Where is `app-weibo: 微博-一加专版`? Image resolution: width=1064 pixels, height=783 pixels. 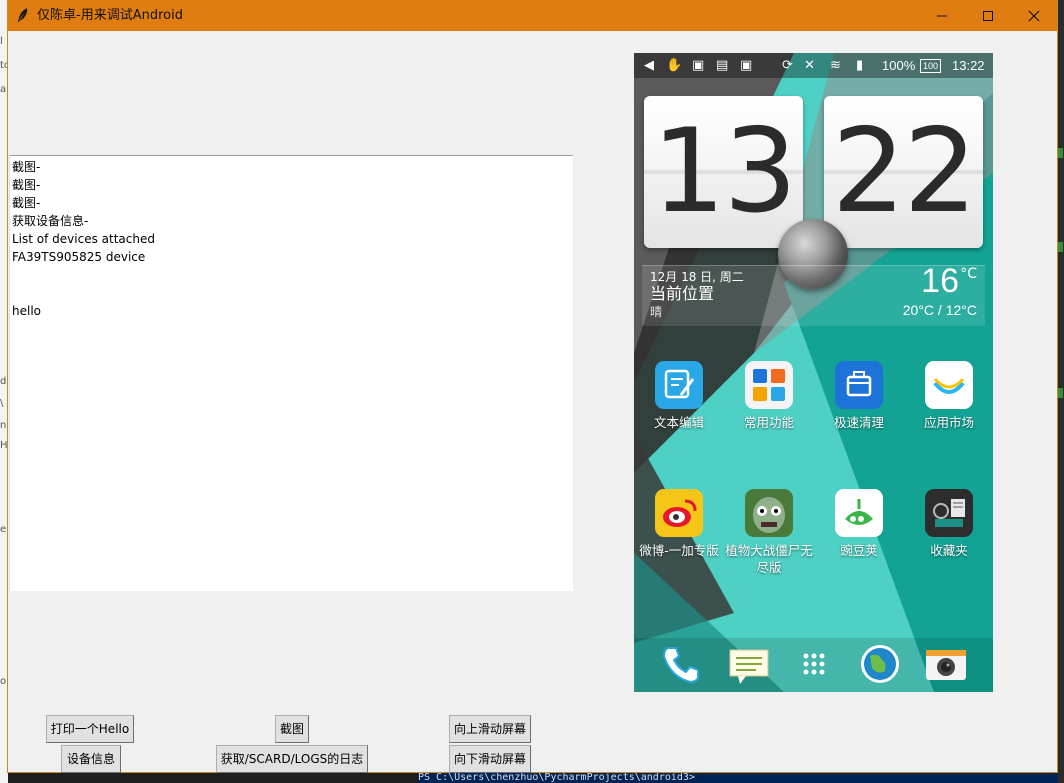 app-weibo: 微博-一加专版 is located at coordinates (679, 524).